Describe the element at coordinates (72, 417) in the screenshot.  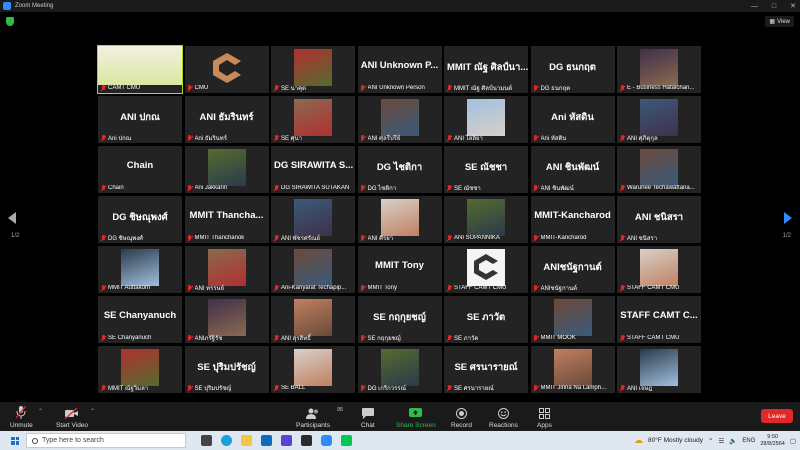
I see `start-video-button: Start Video` at that location.